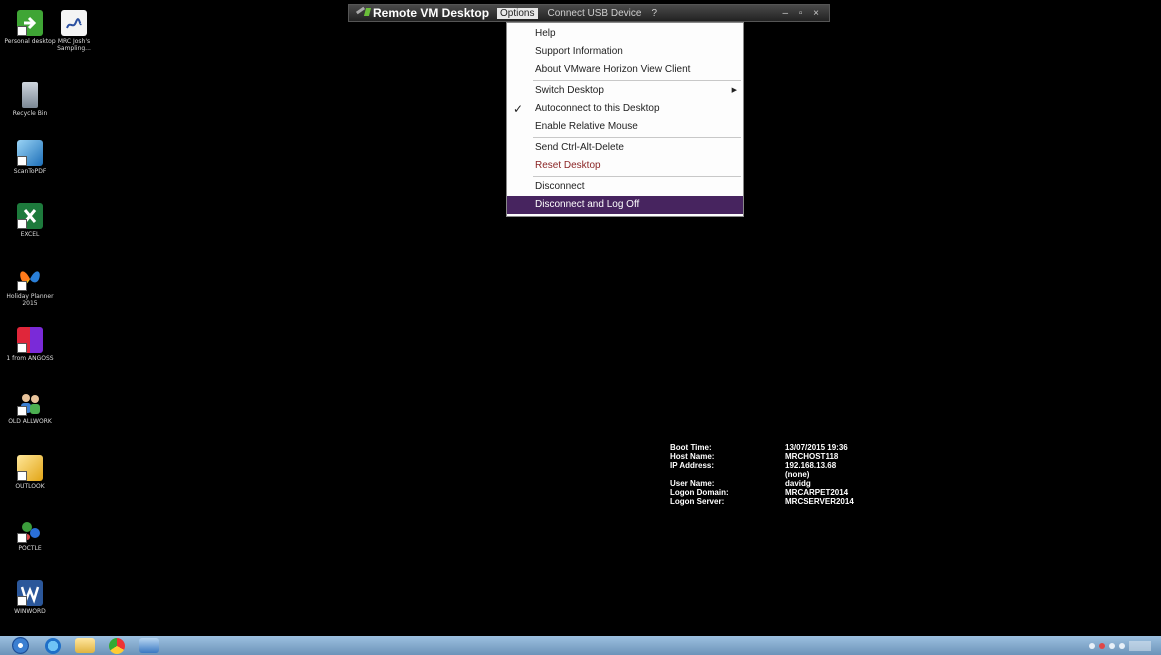  Describe the element at coordinates (53, 645) in the screenshot. I see `internet-explorer-icon` at that location.